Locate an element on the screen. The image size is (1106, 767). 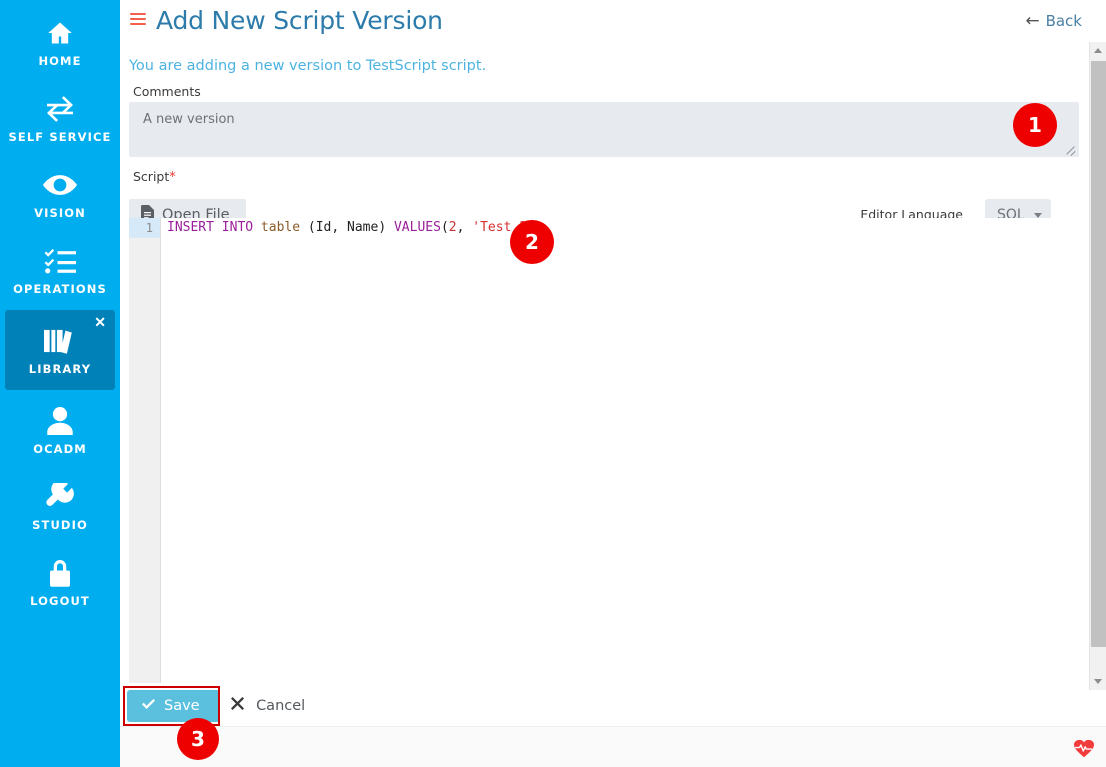
script-label-text: Script is located at coordinates (151, 176).